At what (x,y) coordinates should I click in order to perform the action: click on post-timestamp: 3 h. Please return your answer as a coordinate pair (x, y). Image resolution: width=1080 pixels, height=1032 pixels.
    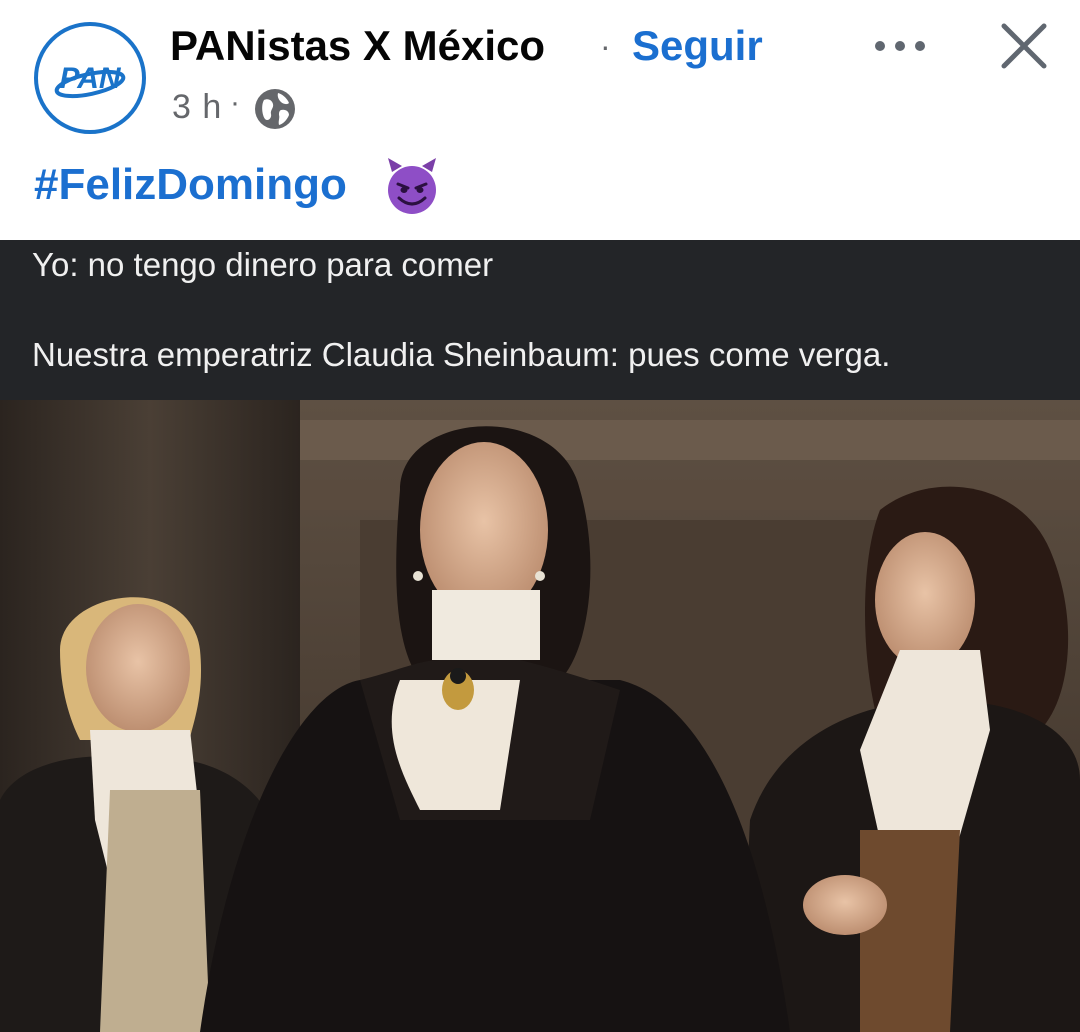
    Looking at the image, I should click on (197, 107).